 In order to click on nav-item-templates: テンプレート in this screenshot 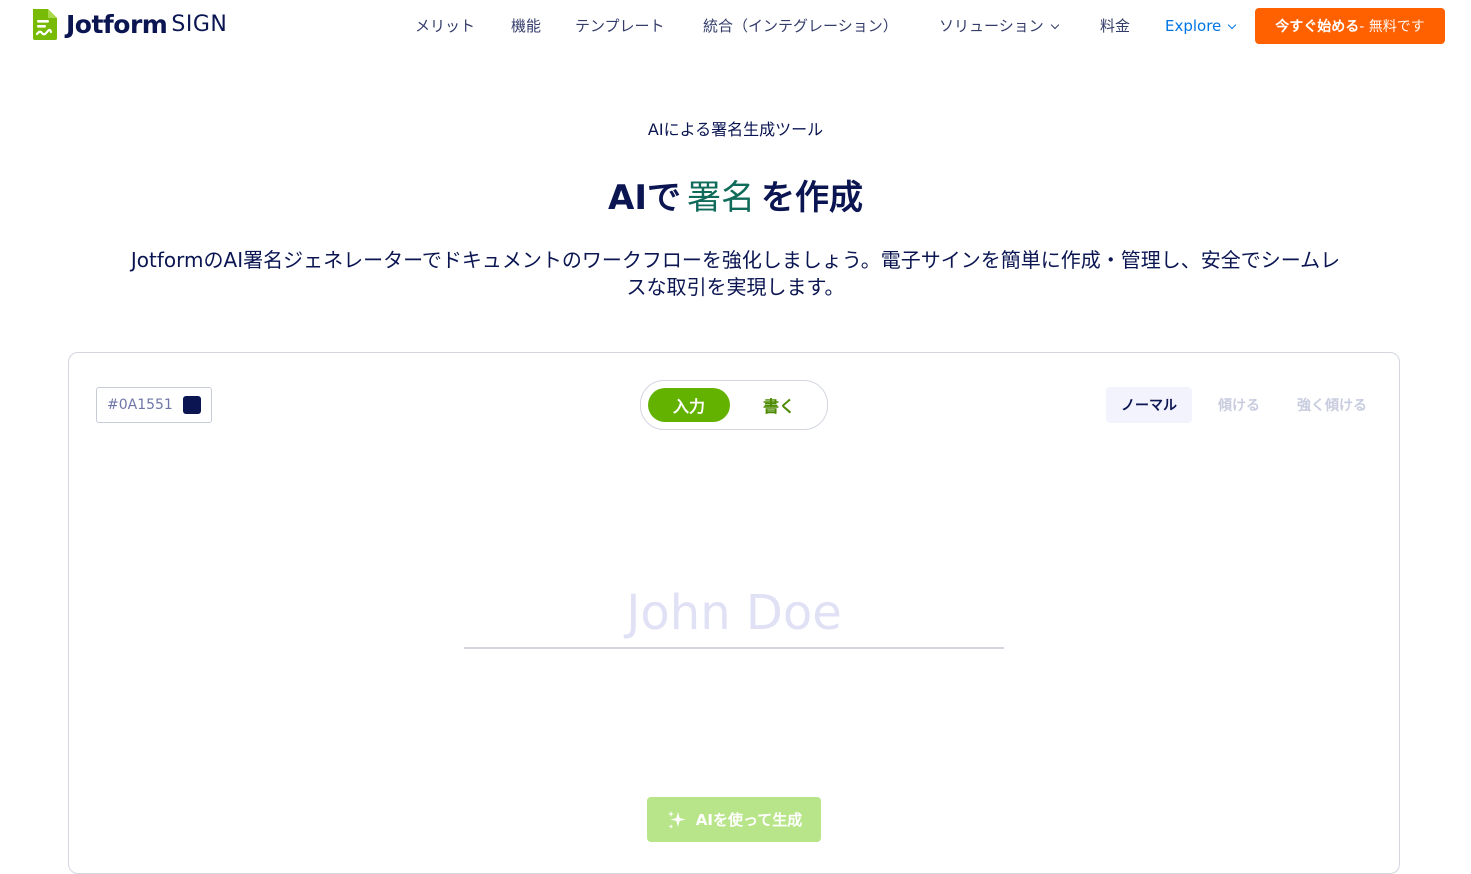, I will do `click(620, 26)`.